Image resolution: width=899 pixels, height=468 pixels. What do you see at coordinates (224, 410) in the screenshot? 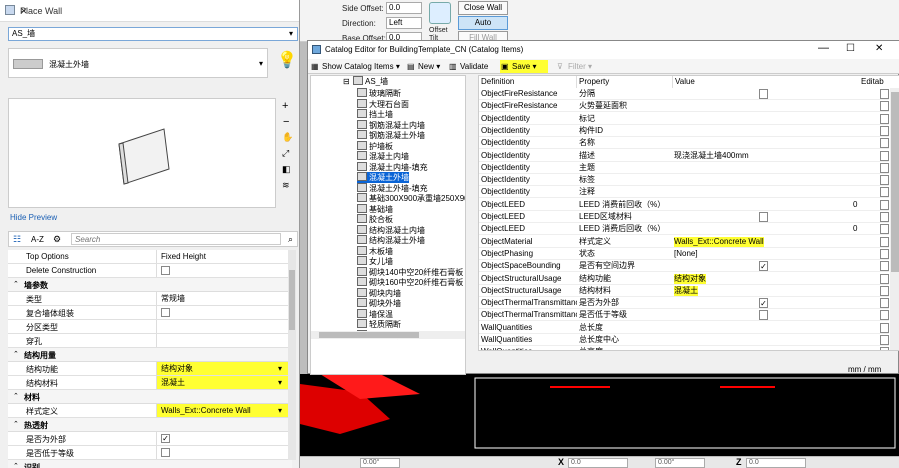
I see `property-value: Walls_Ext::Concrete Wall` at bounding box center [224, 410].